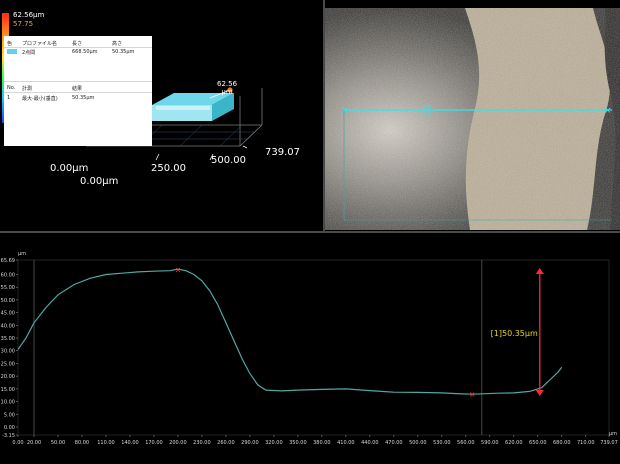 The image size is (620, 464). What do you see at coordinates (226, 443) in the screenshot?
I see `x-tick-label: 260.00` at bounding box center [226, 443].